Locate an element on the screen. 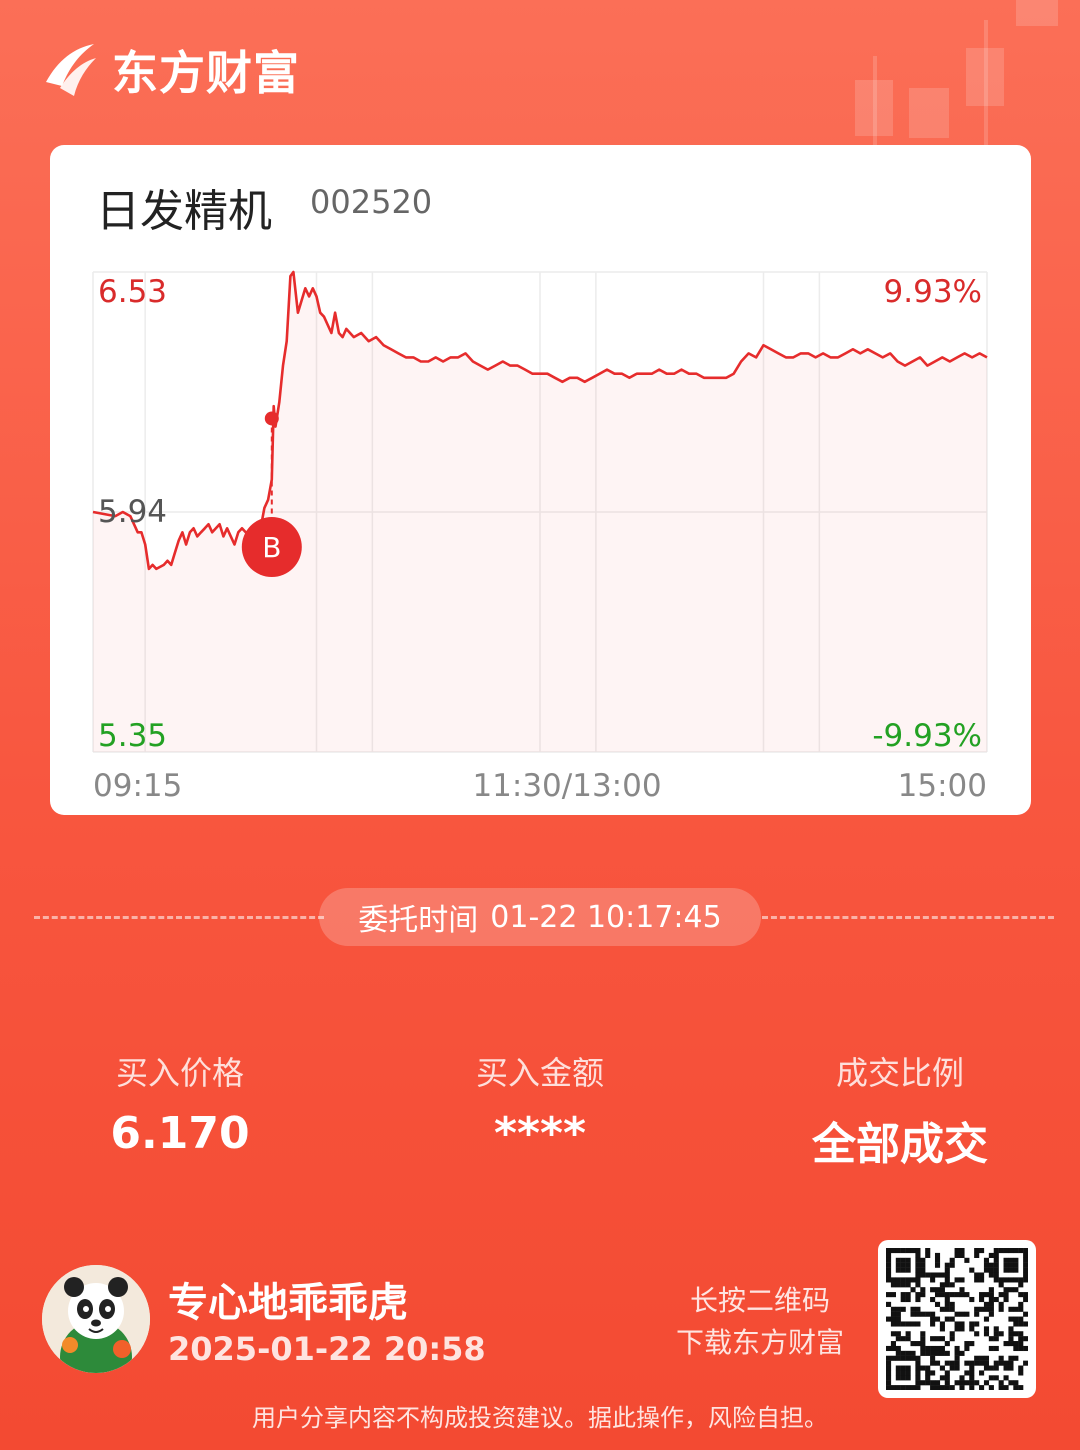 The image size is (1080, 1450). pct-low-label: -9.93% is located at coordinates (927, 736).